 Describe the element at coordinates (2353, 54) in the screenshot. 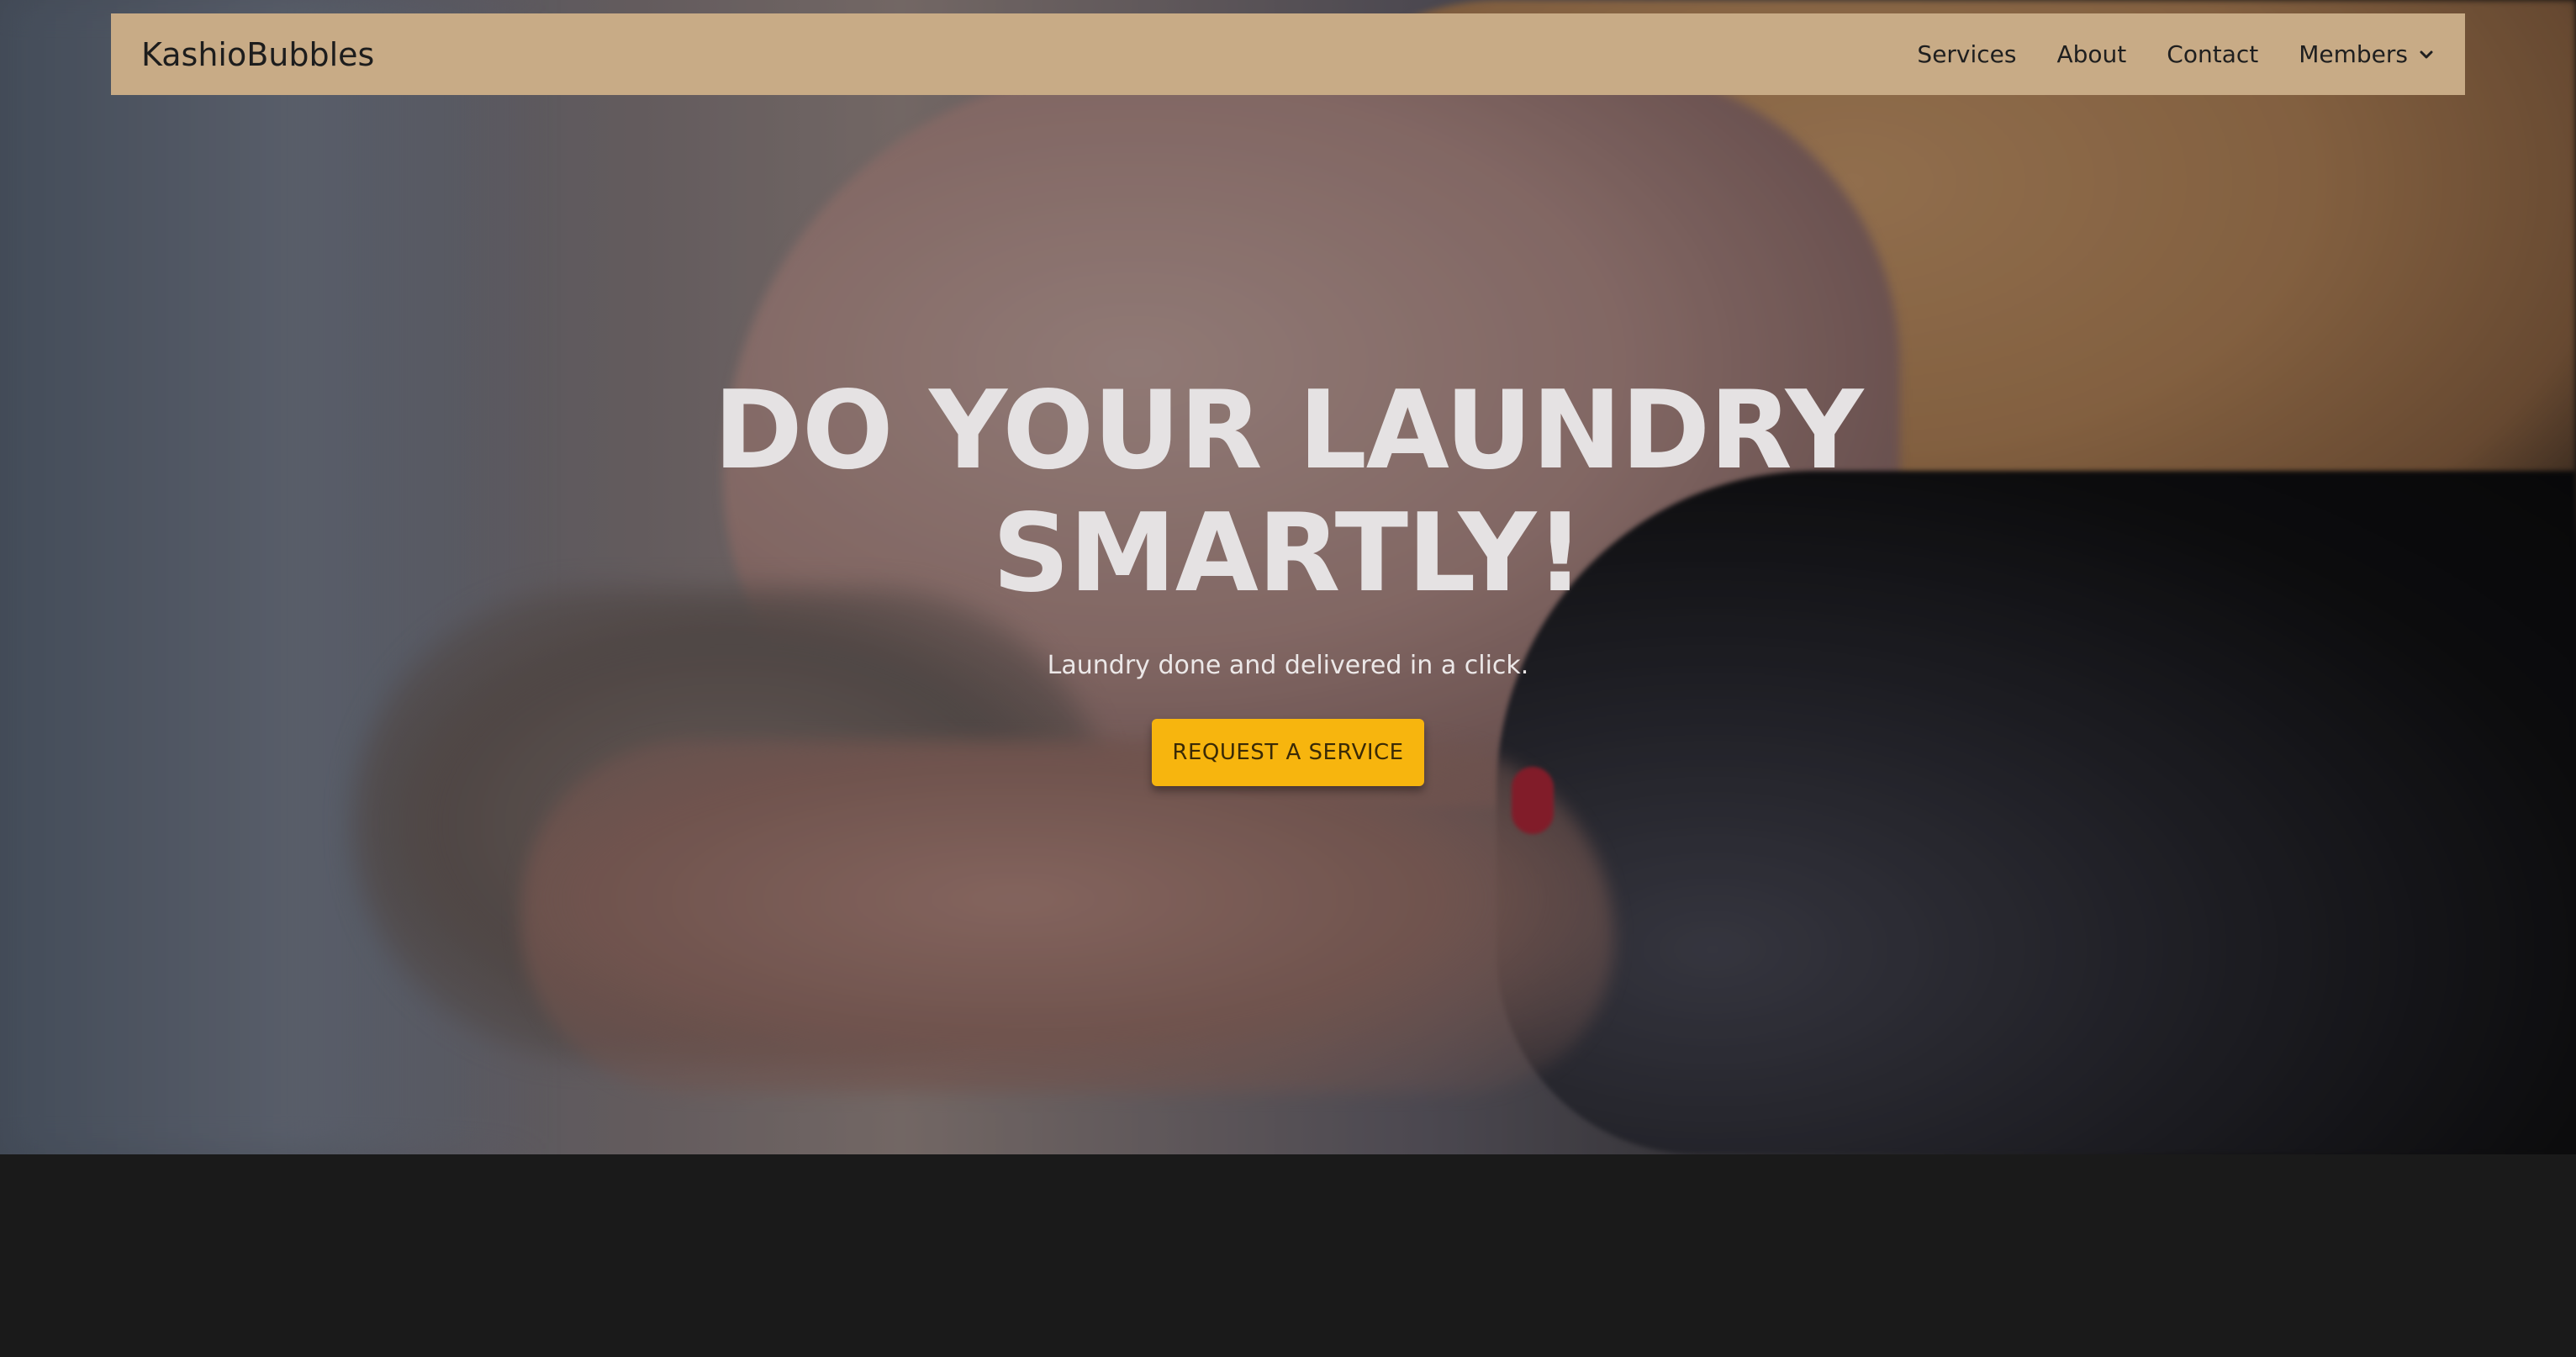

I see `members-dropdown-label: Members` at that location.